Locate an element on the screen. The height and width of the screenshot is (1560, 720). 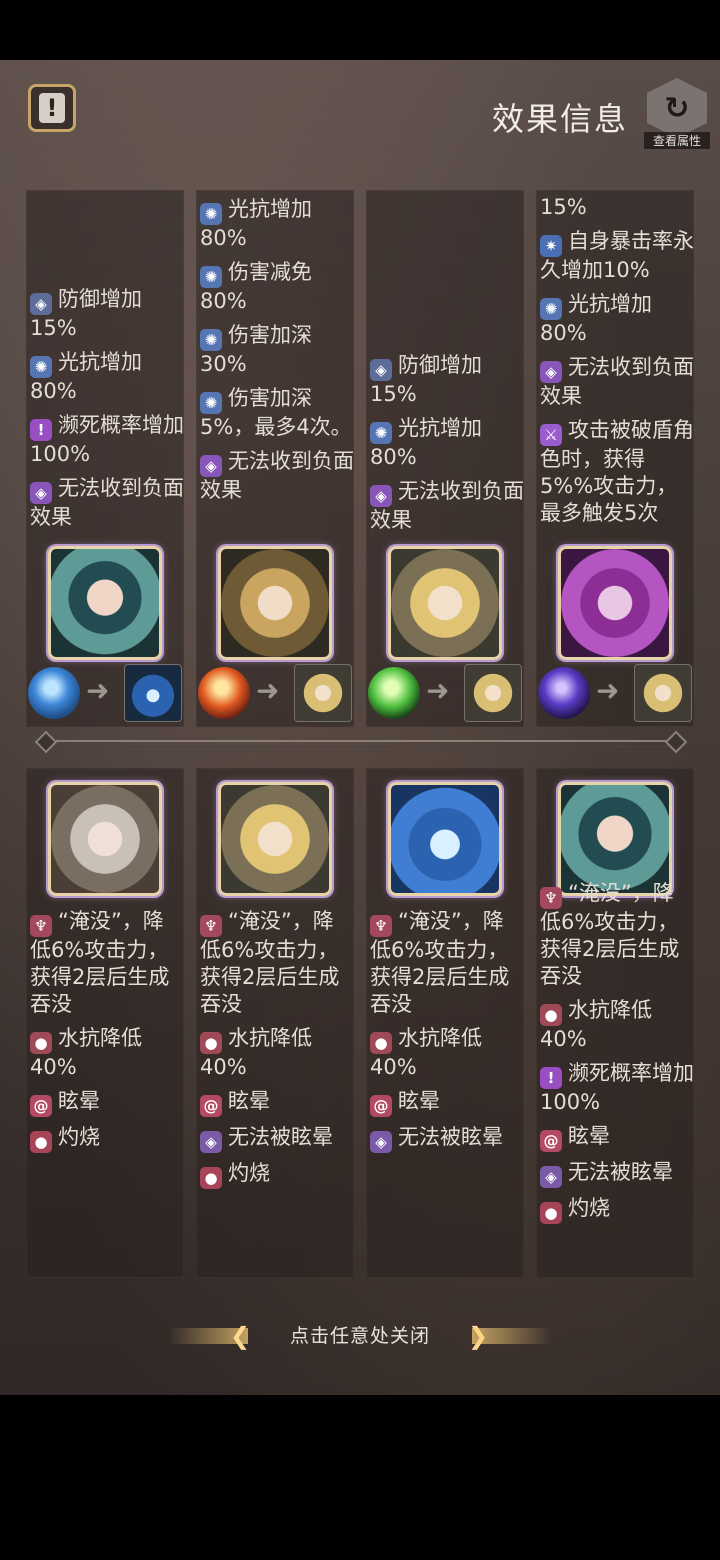
alert-button: ! is located at coordinates (52, 108).